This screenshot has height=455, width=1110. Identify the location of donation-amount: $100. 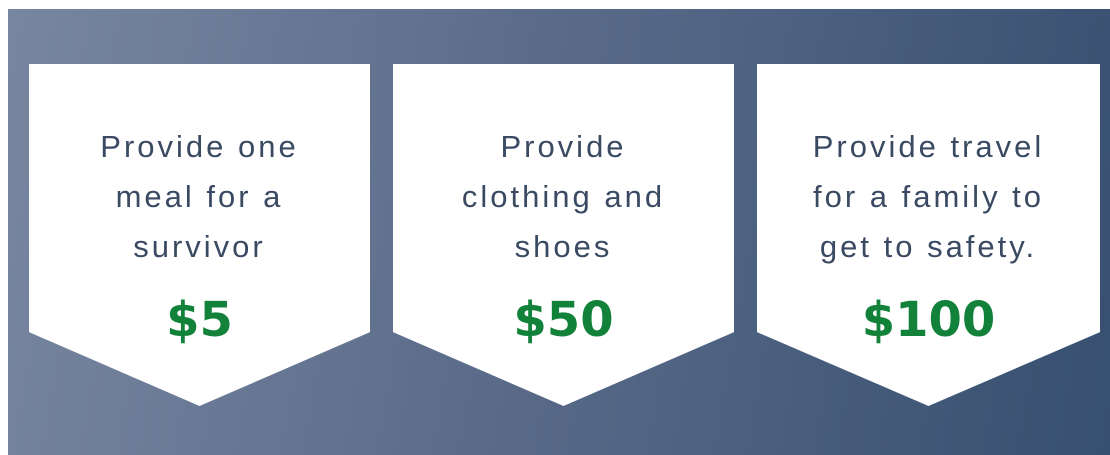
(928, 320).